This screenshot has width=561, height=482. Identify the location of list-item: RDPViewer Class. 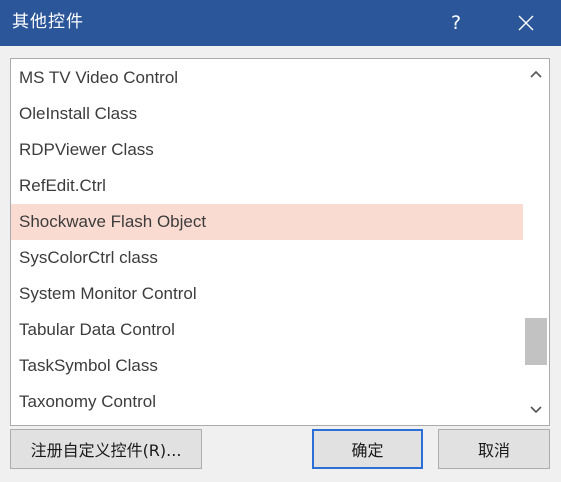
(267, 150).